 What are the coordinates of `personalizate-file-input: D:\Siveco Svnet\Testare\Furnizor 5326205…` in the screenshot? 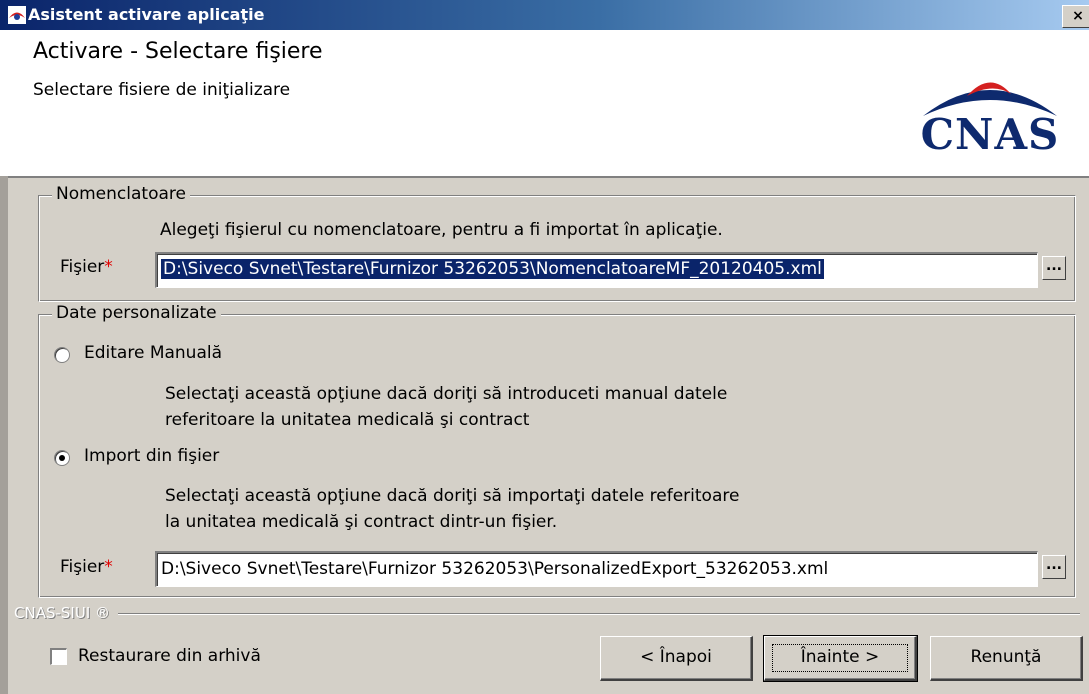 It's located at (596, 569).